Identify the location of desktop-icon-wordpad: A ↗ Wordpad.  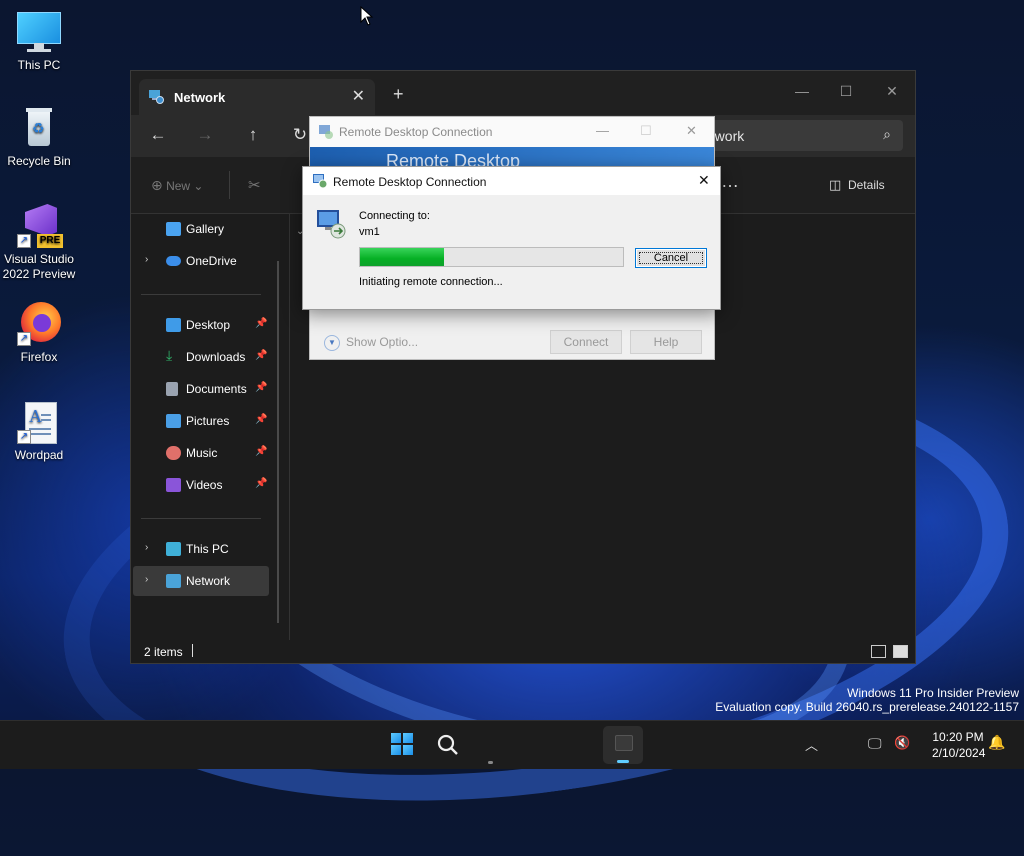
(39, 431).